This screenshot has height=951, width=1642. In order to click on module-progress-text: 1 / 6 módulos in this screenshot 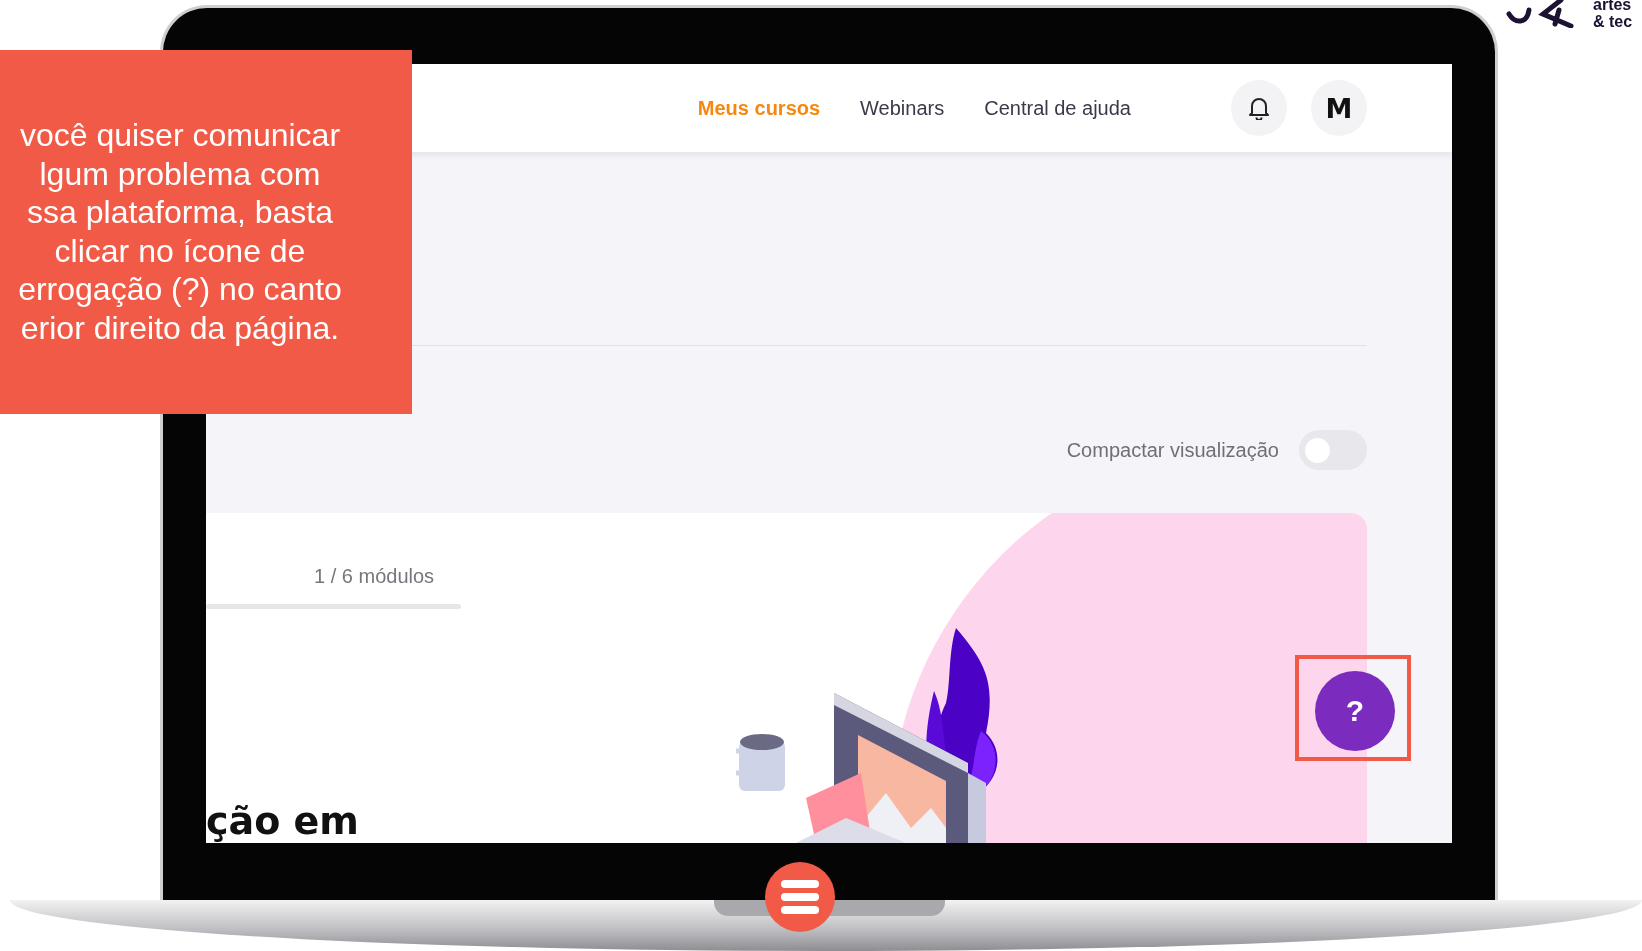, I will do `click(374, 576)`.